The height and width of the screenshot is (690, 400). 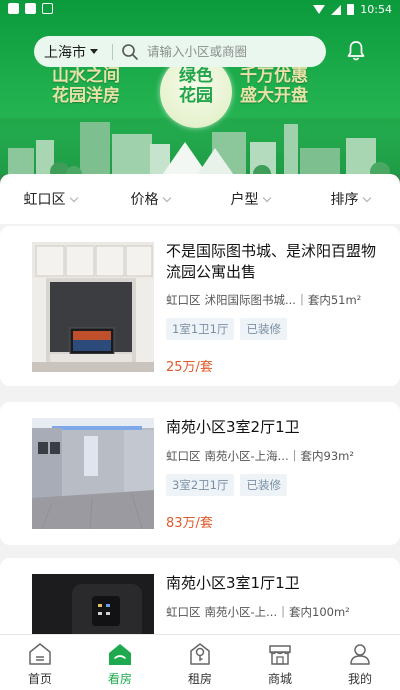 What do you see at coordinates (232, 51) in the screenshot?
I see `search-input` at bounding box center [232, 51].